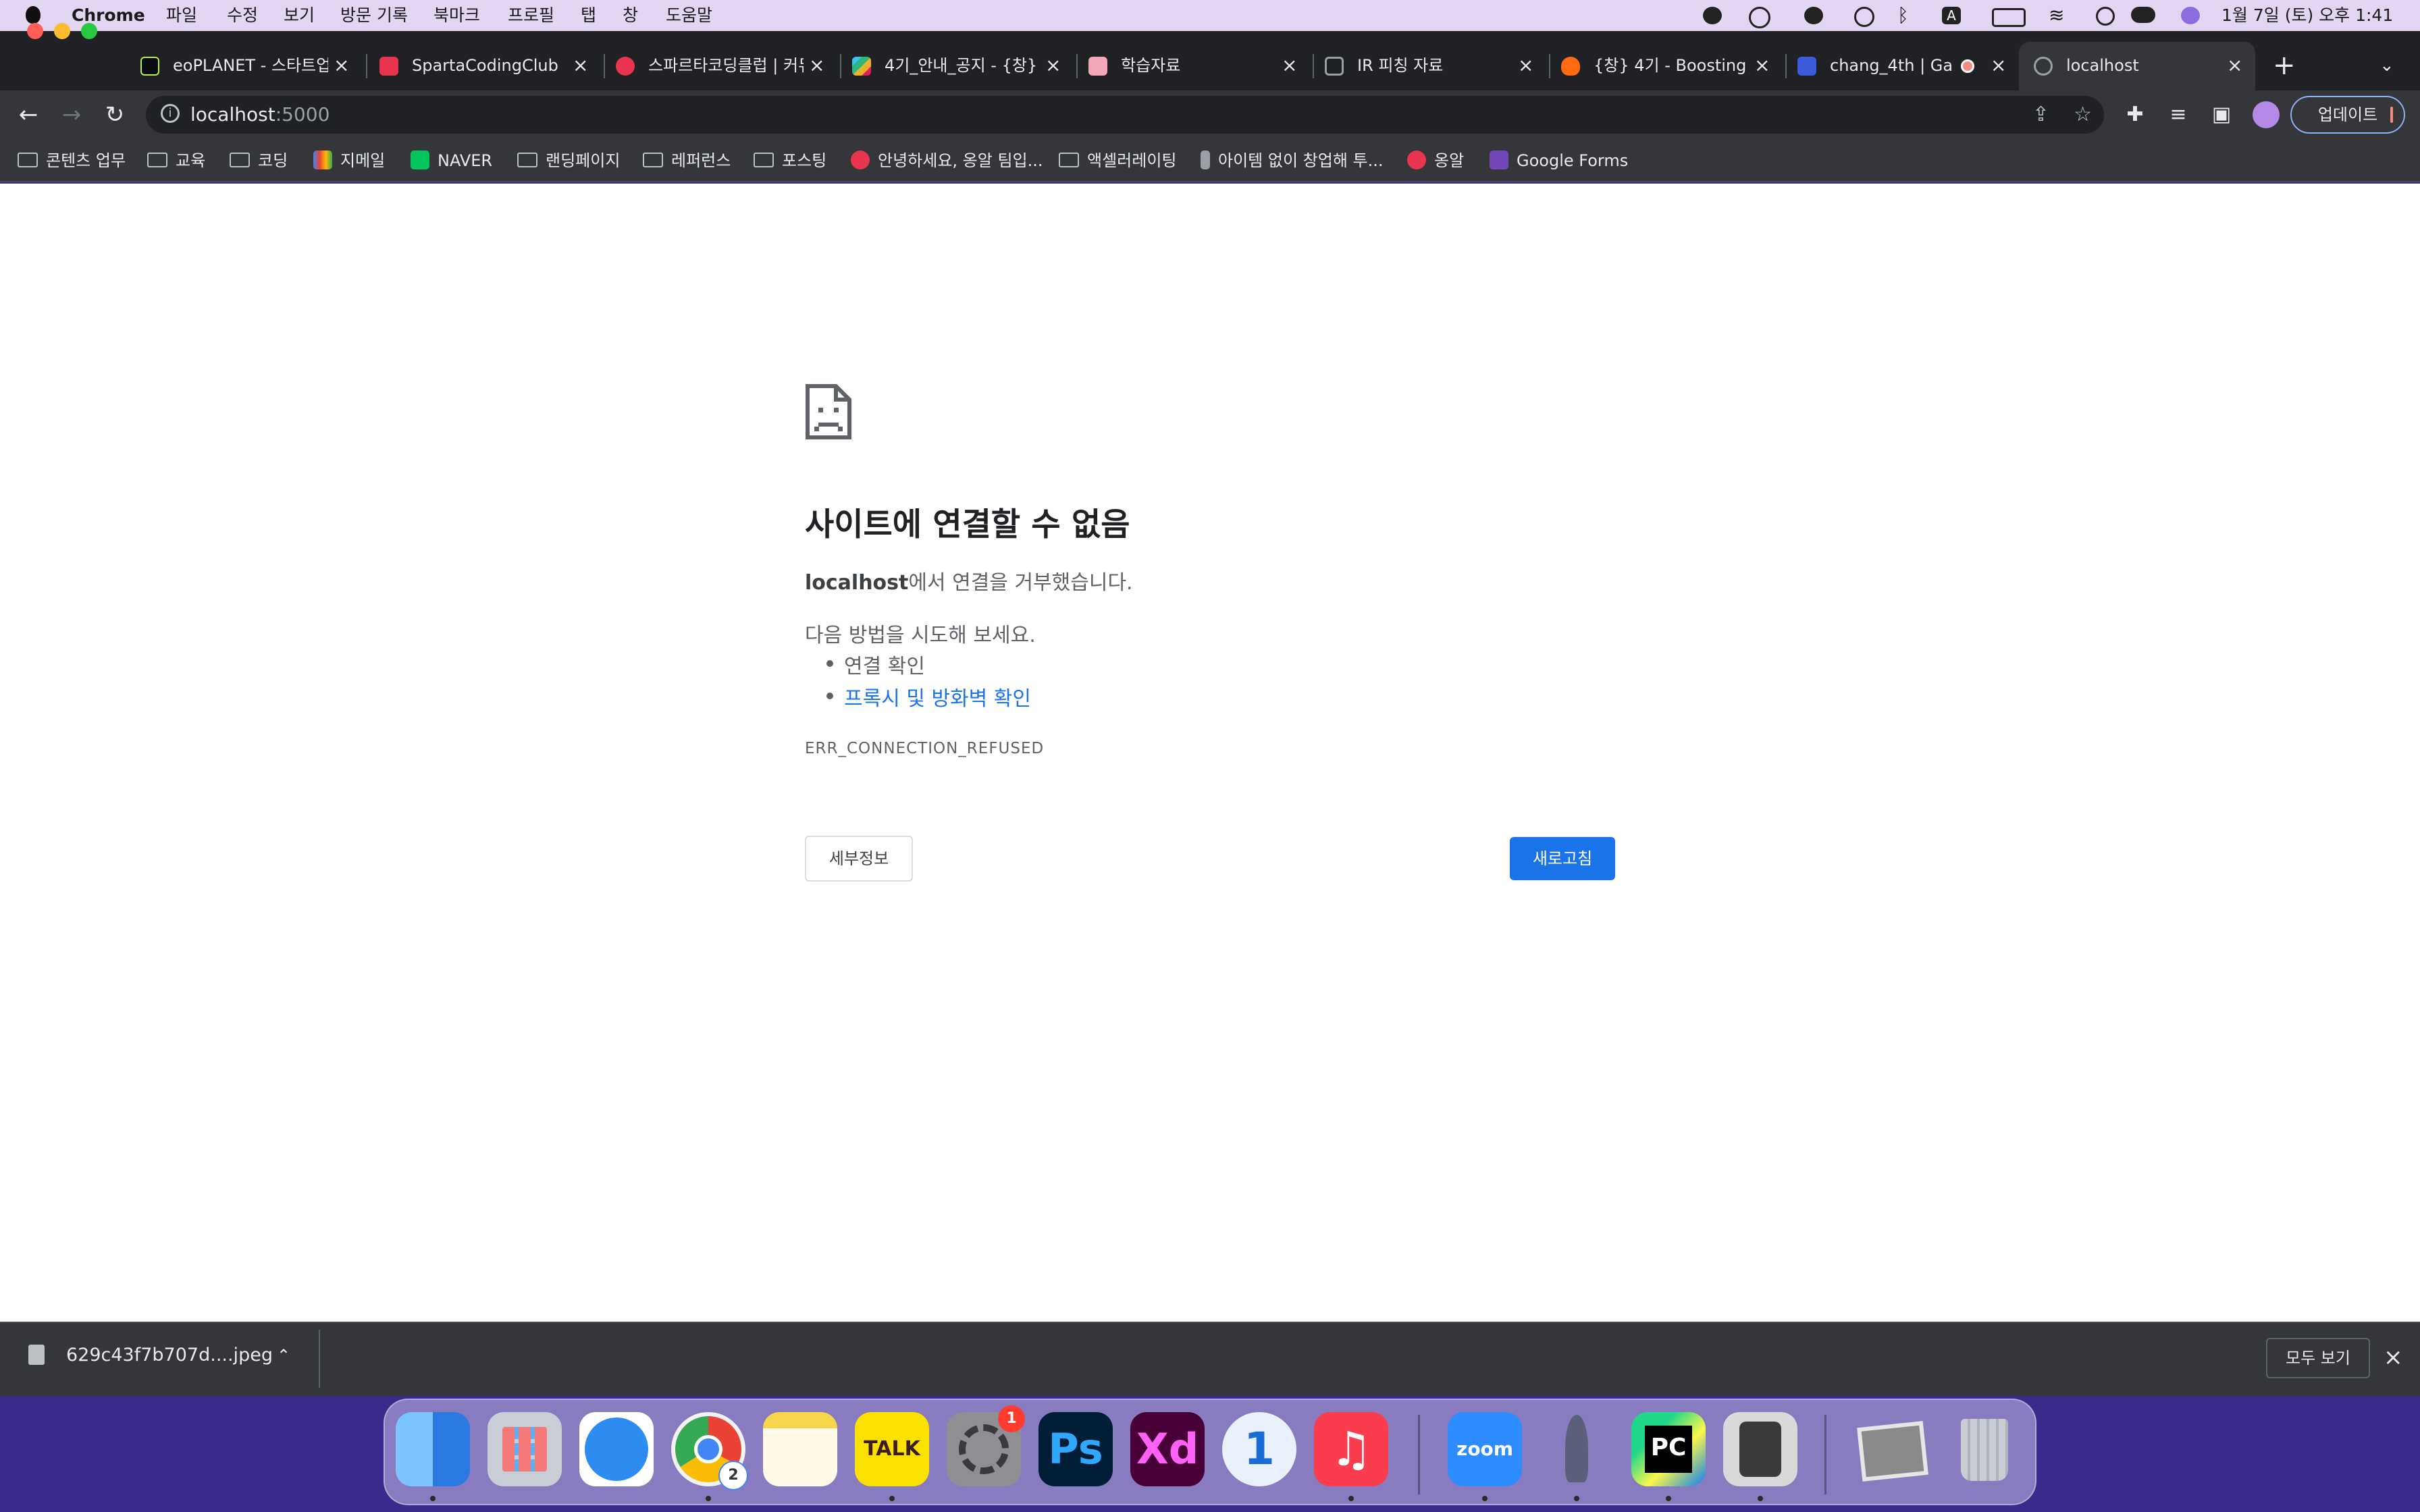  I want to click on tab-sparta-community: 스파르타코딩클럽 | 커뮤 ×, so click(724, 65).